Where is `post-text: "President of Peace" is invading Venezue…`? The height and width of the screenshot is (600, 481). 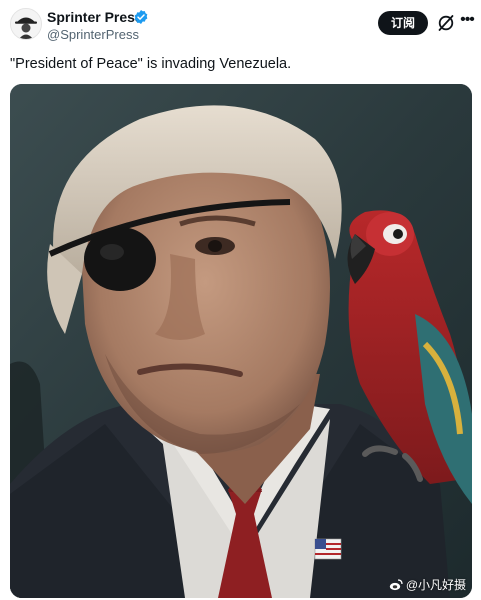 post-text: "President of Peace" is invading Venezue… is located at coordinates (151, 64).